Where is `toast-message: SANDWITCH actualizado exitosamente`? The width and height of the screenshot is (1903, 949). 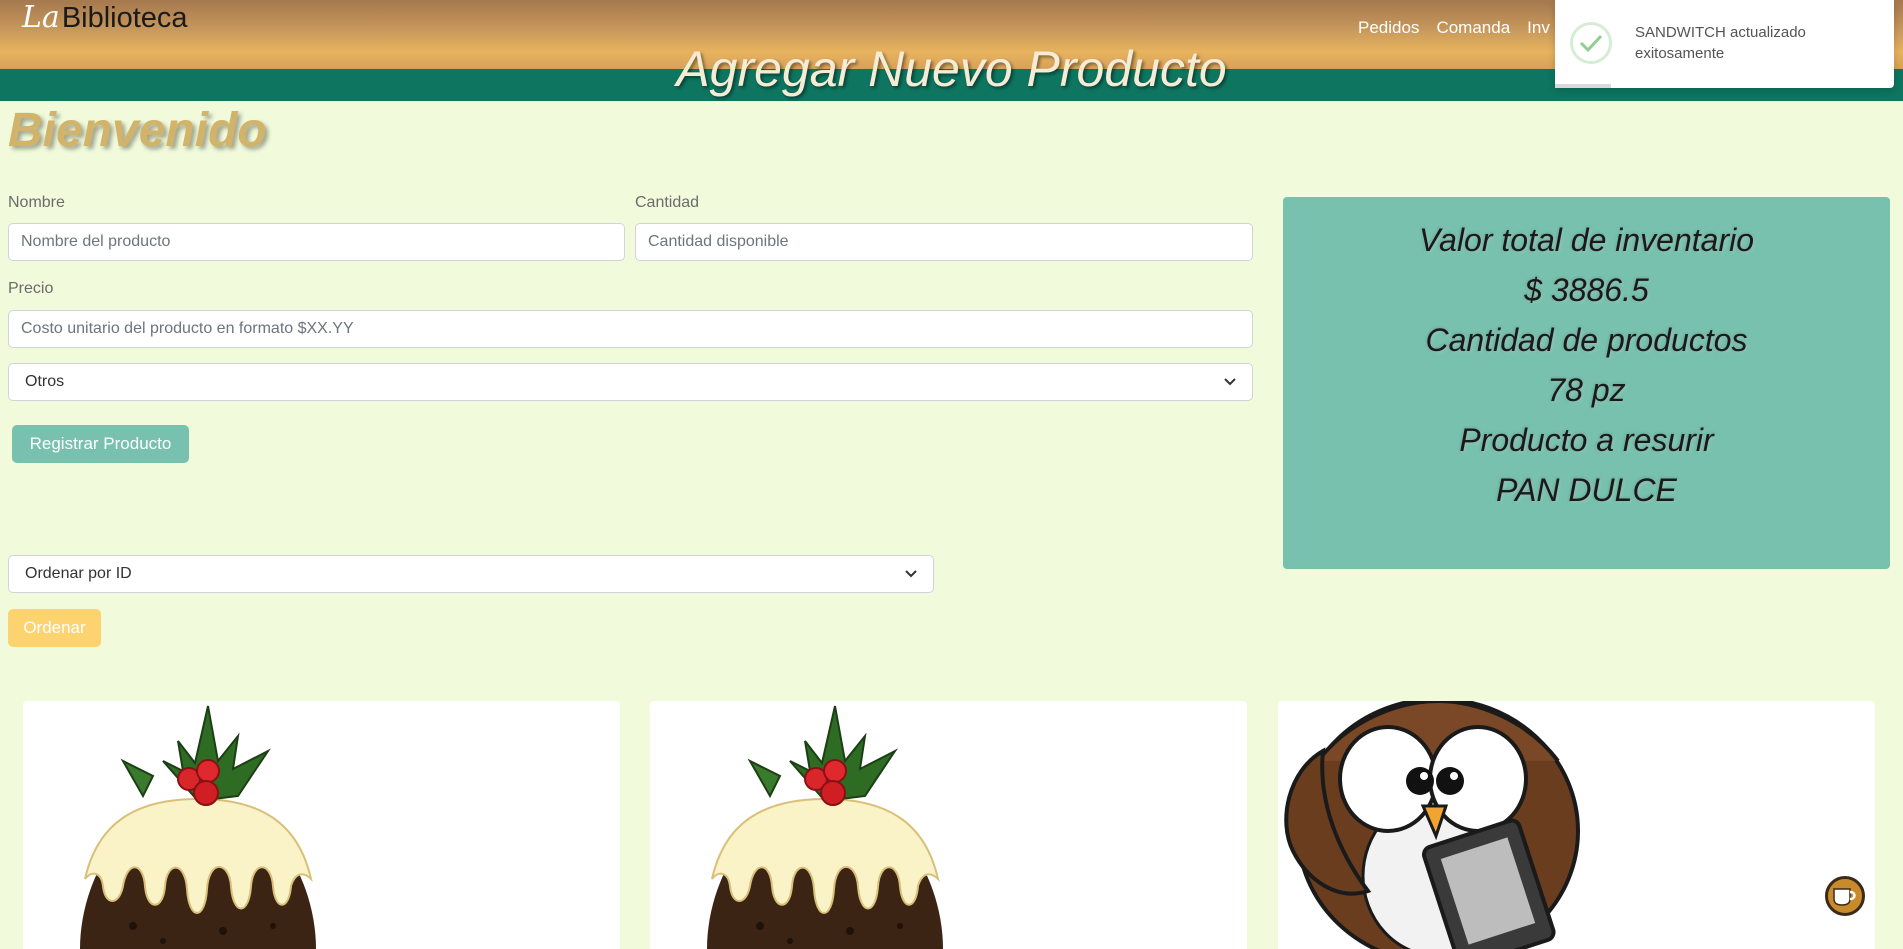 toast-message: SANDWITCH actualizado exitosamente is located at coordinates (1720, 43).